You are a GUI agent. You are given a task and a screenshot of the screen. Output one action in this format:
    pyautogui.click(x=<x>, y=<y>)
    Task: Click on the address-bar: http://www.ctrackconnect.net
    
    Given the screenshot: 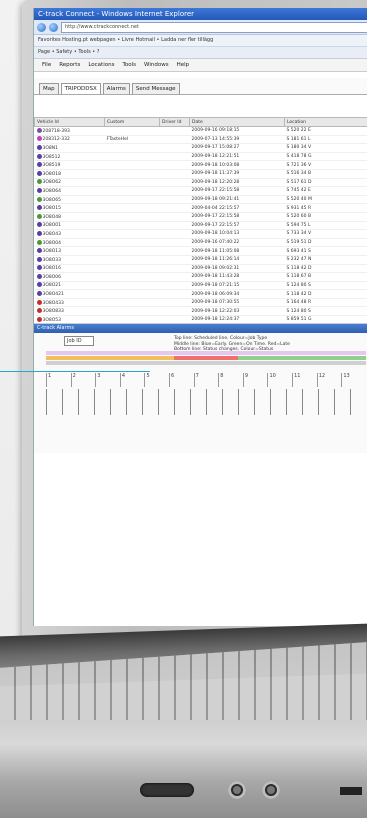 What is the action you would take?
    pyautogui.click(x=200, y=27)
    